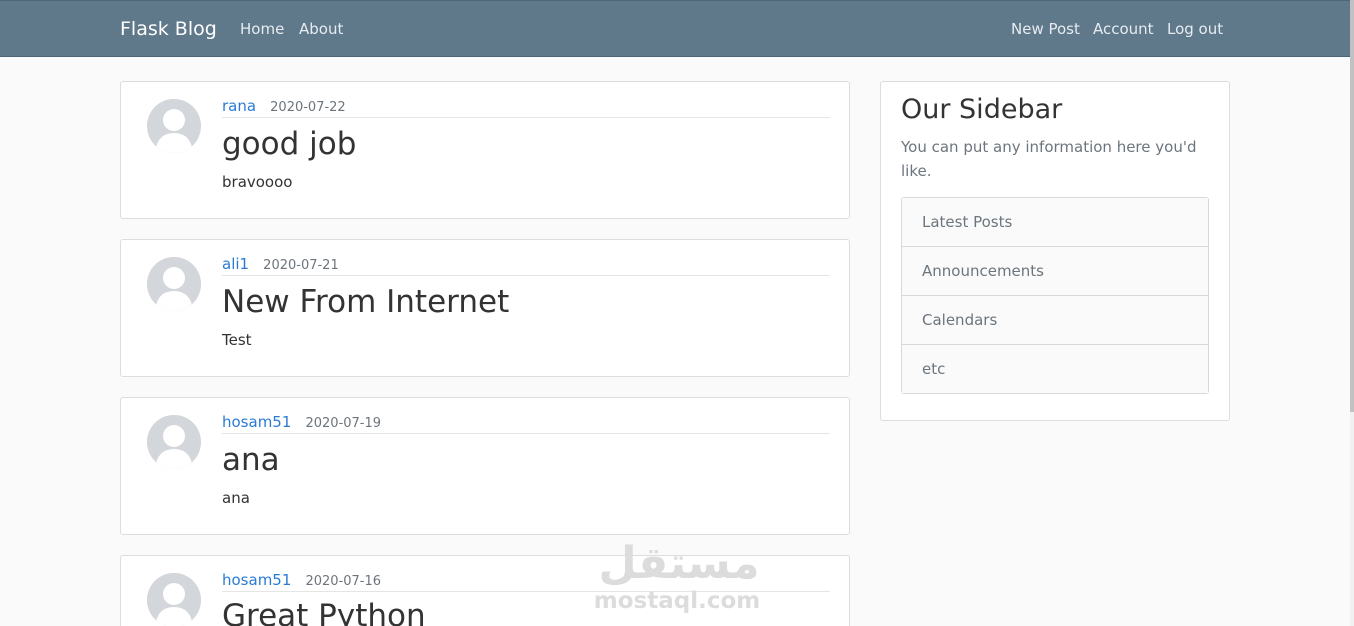 This screenshot has width=1354, height=626. What do you see at coordinates (235, 264) in the screenshot?
I see `post-author-link: ali1` at bounding box center [235, 264].